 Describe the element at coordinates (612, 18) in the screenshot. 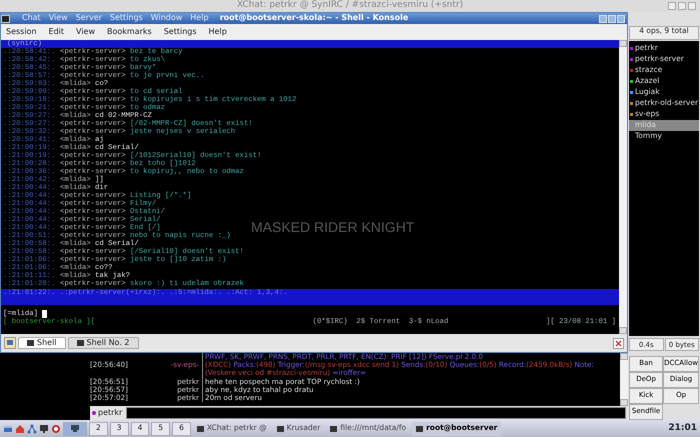

I see `maximize-icon` at that location.